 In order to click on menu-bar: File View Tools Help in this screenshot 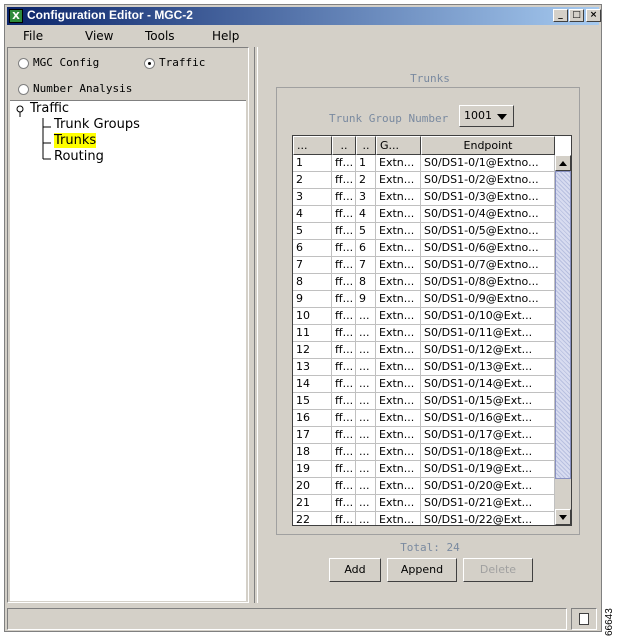, I will do `click(303, 36)`.